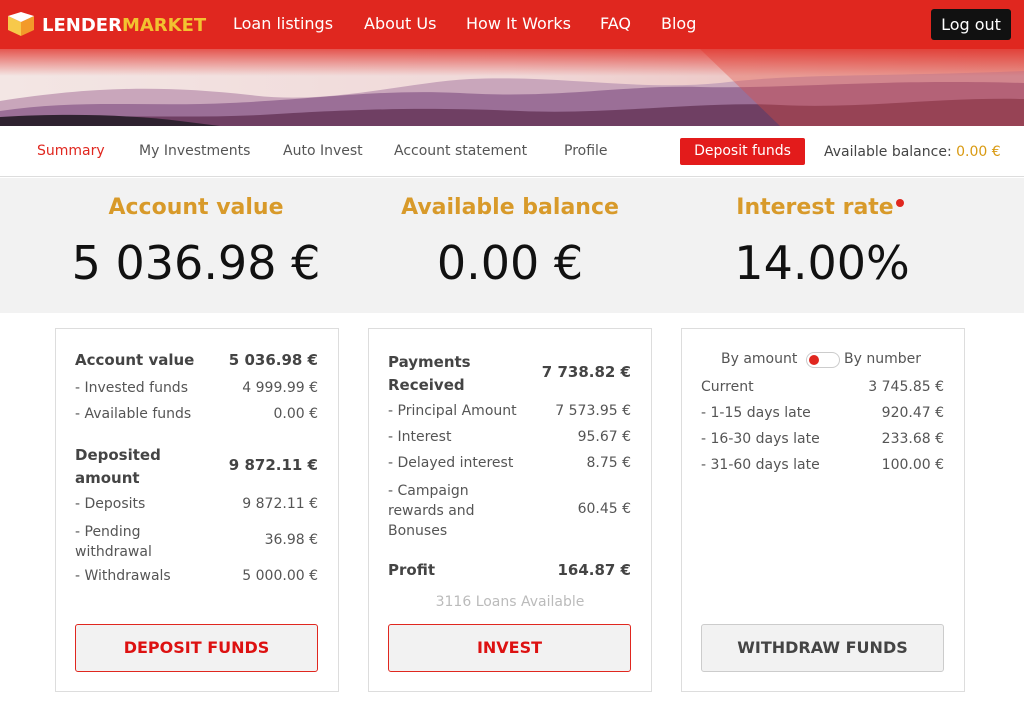  What do you see at coordinates (815, 207) in the screenshot?
I see `interest-rate-title: Interest rate` at bounding box center [815, 207].